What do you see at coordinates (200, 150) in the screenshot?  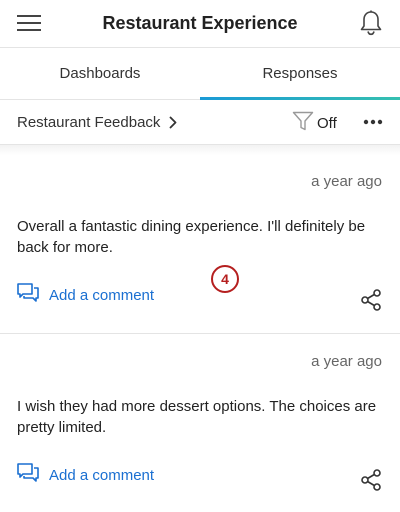 I see `list-separator` at bounding box center [200, 150].